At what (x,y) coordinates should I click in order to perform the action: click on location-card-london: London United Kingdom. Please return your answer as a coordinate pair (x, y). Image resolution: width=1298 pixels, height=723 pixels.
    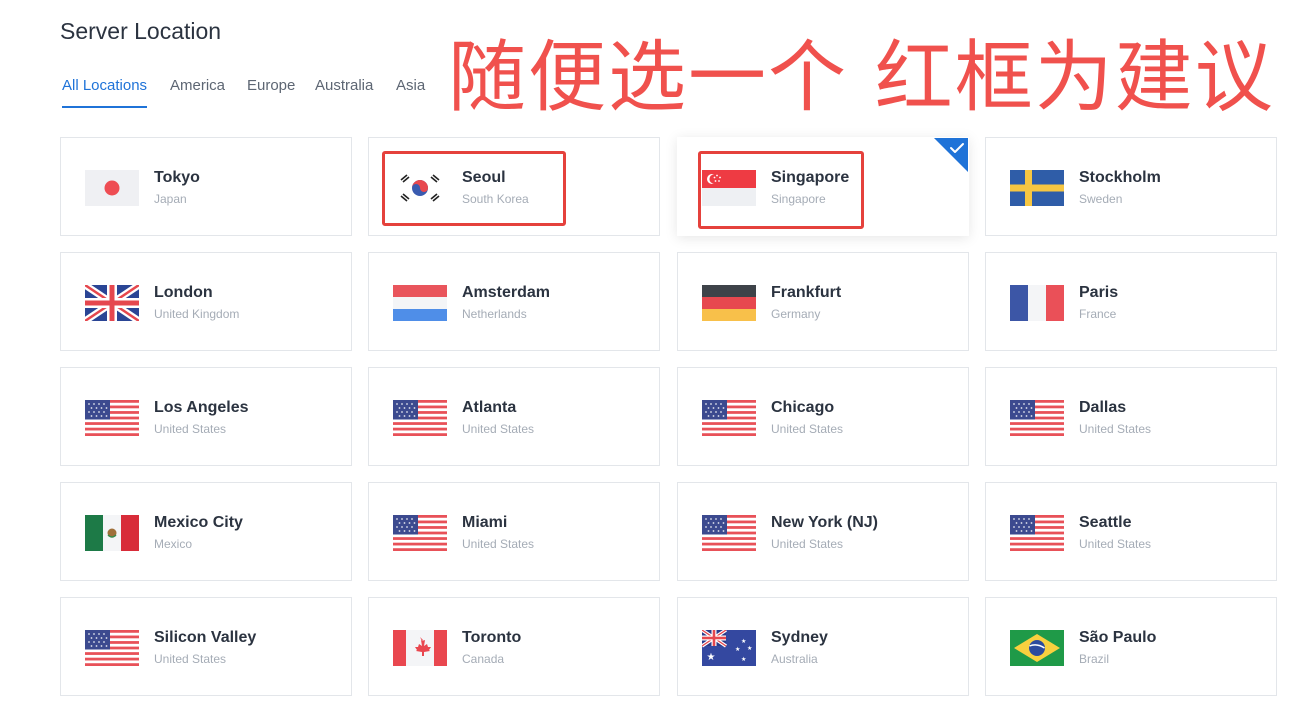
    Looking at the image, I should click on (206, 301).